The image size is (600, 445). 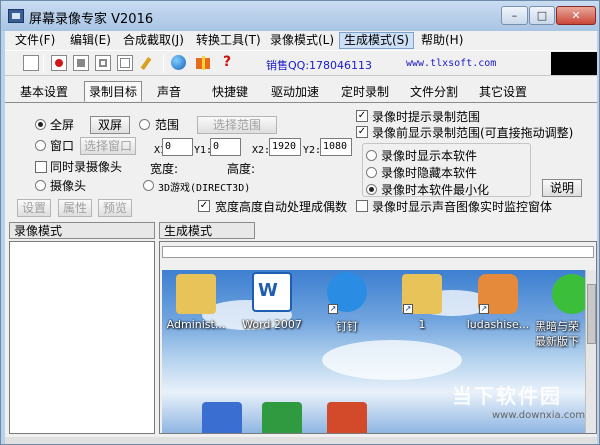 What do you see at coordinates (41, 167) in the screenshot?
I see `checkbox-camera-sync` at bounding box center [41, 167].